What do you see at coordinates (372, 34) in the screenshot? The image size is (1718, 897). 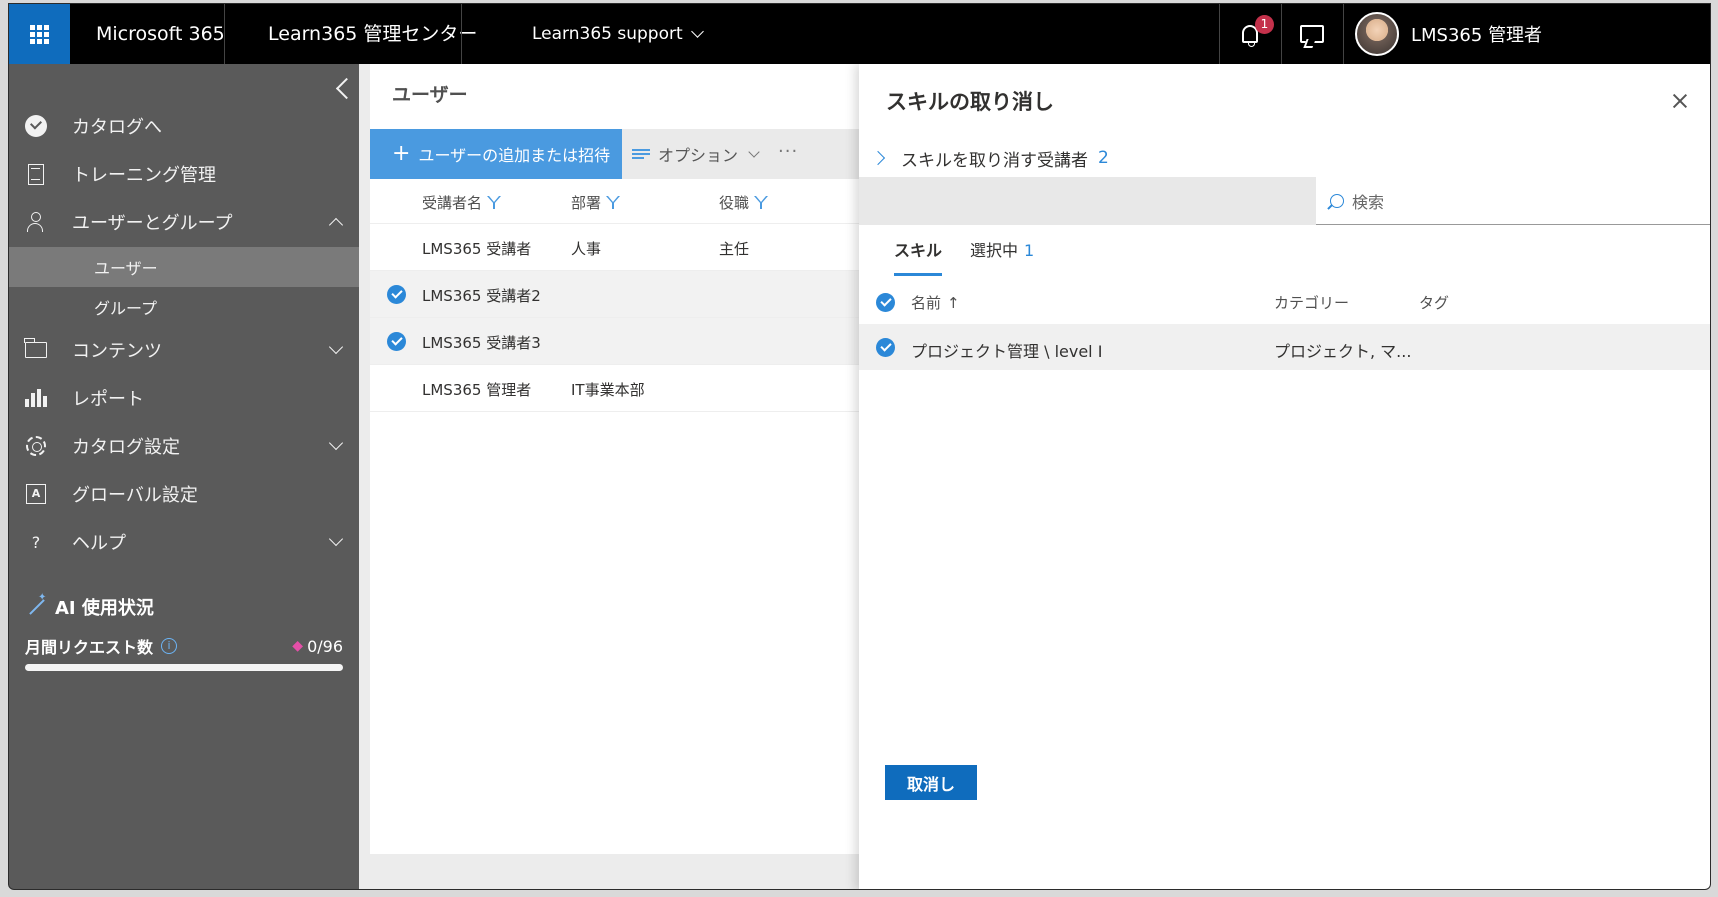 I see `admin-center-title: Learn365 管理センター` at bounding box center [372, 34].